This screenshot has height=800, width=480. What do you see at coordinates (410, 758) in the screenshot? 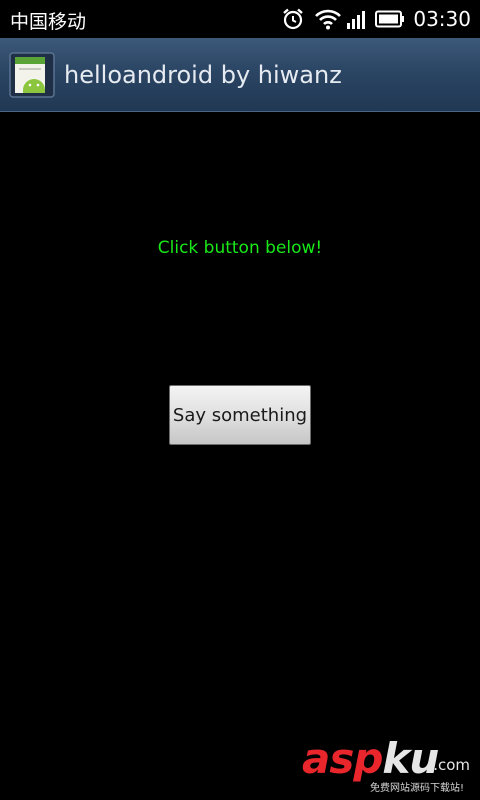
I see `watermark-logo-ku: ku` at bounding box center [410, 758].